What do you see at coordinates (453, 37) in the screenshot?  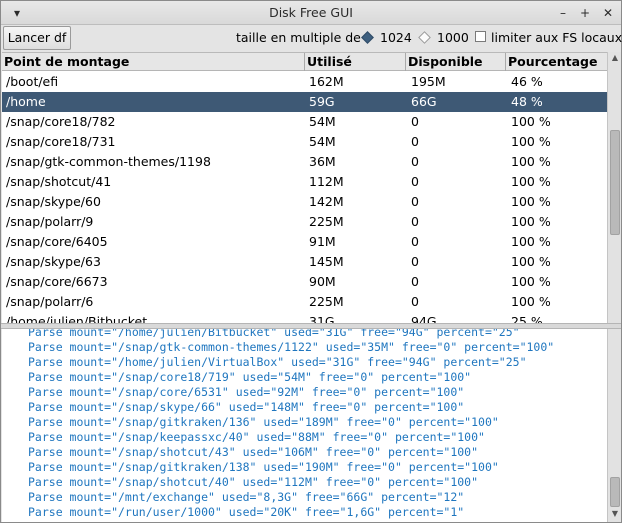 I see `radio-1000-label: 1000` at bounding box center [453, 37].